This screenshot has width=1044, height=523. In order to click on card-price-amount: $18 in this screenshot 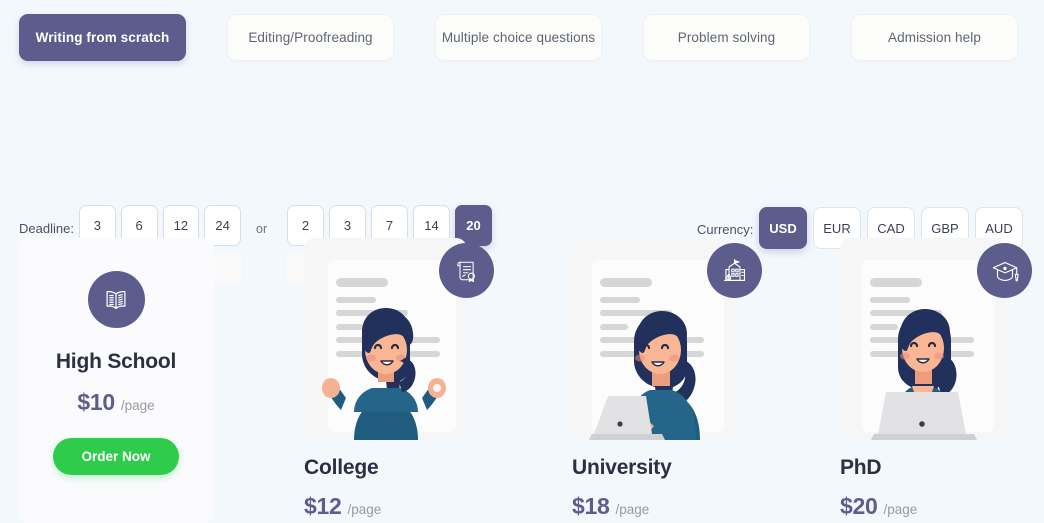, I will do `click(591, 506)`.